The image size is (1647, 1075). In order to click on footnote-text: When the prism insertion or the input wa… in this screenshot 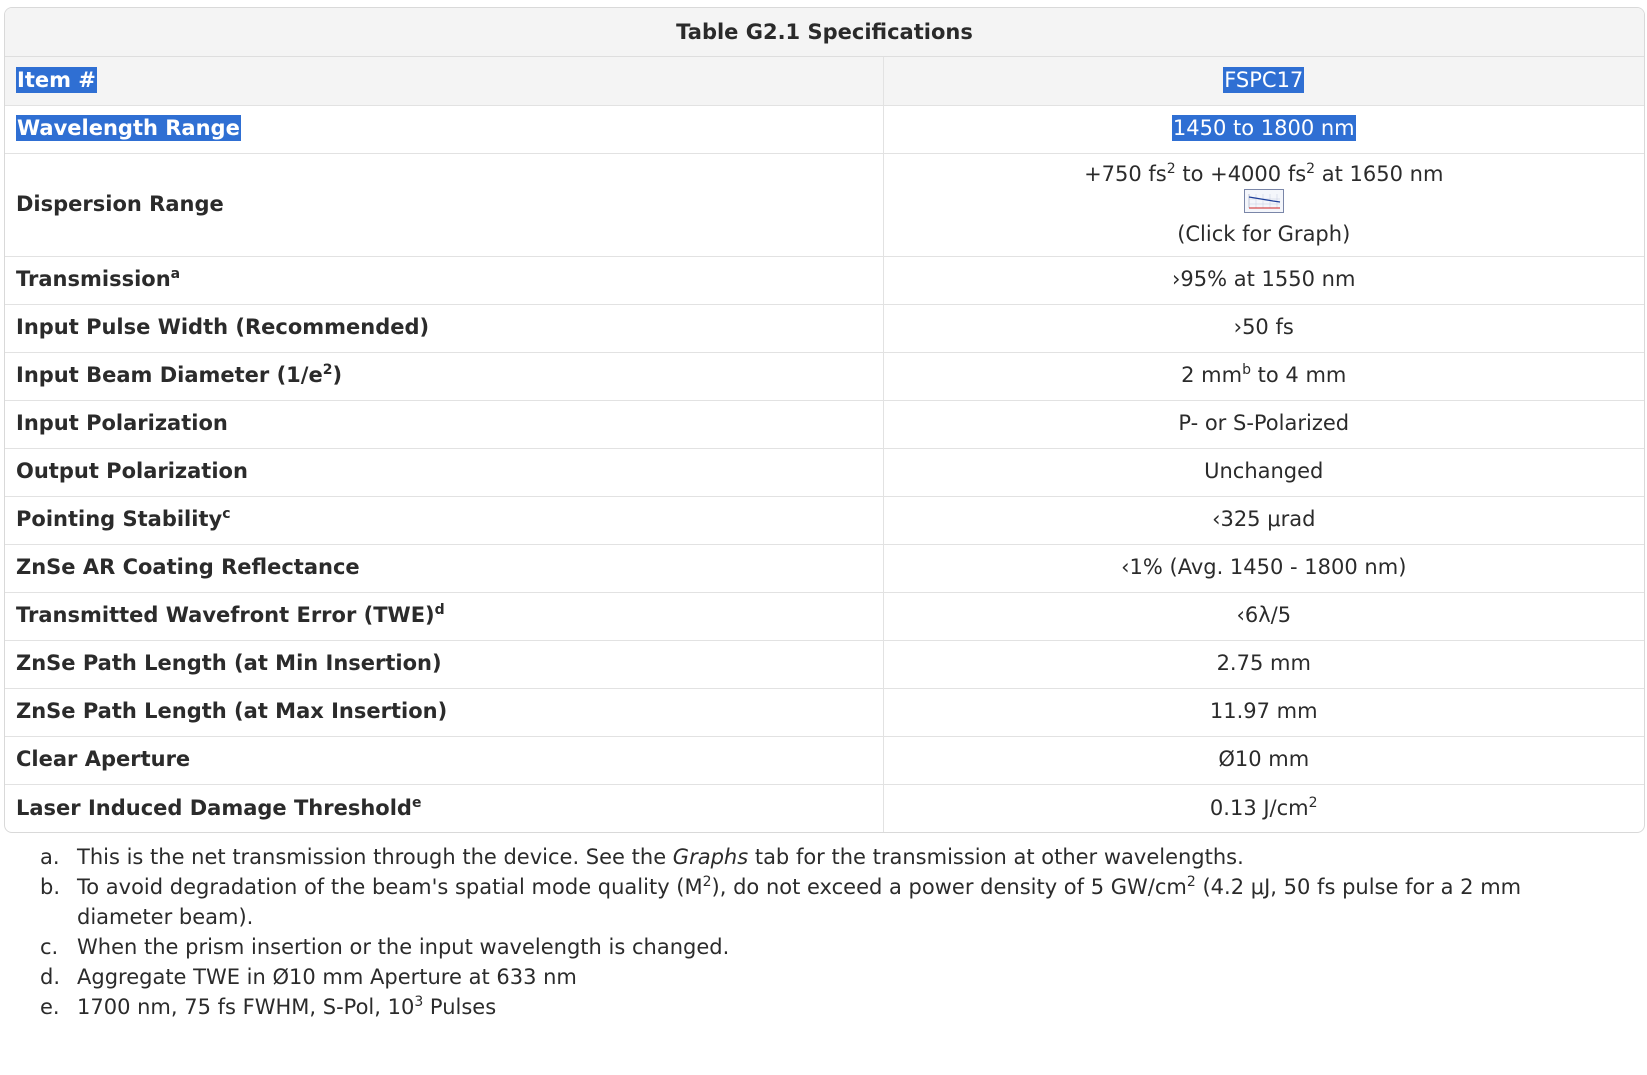, I will do `click(403, 947)`.